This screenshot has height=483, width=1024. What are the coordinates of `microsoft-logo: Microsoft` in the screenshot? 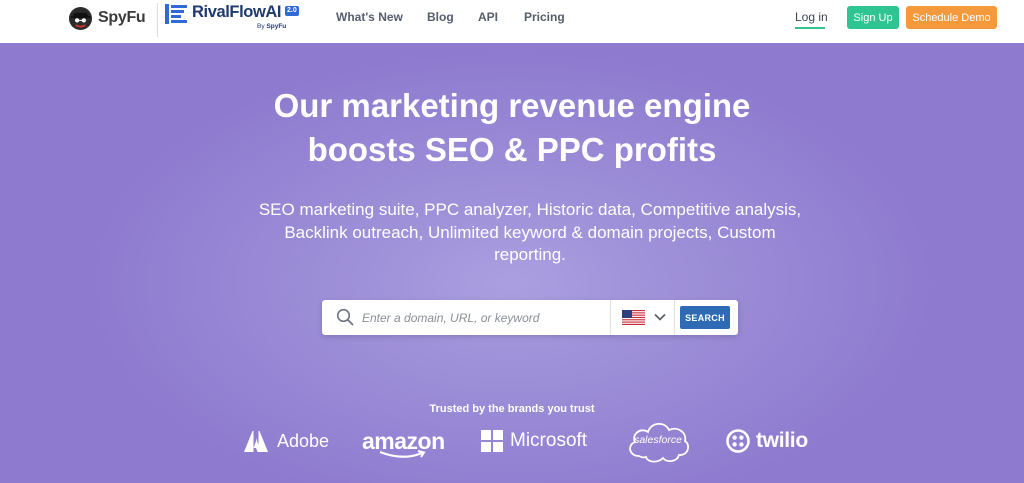 It's located at (534, 441).